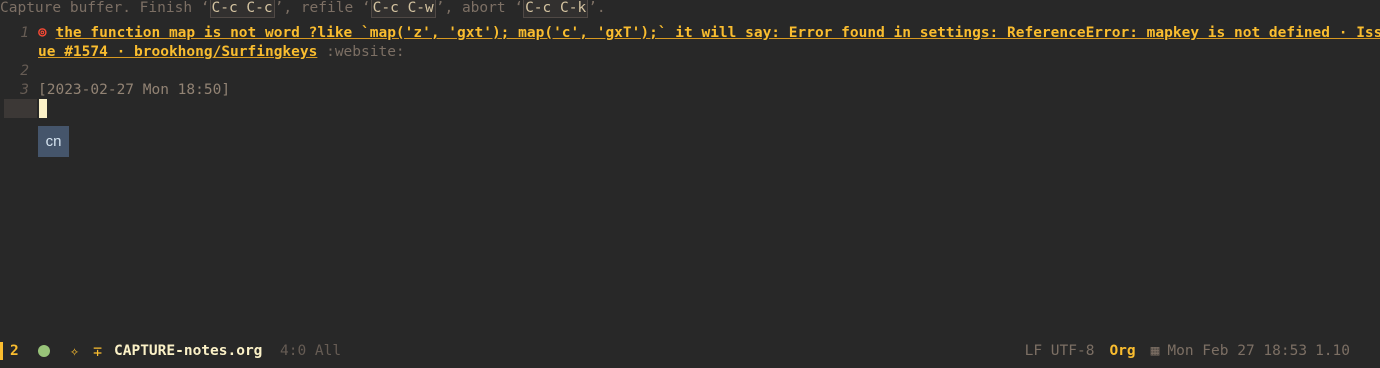  Describe the element at coordinates (403, 9) in the screenshot. I see `refile-key: C-c C-w` at that location.